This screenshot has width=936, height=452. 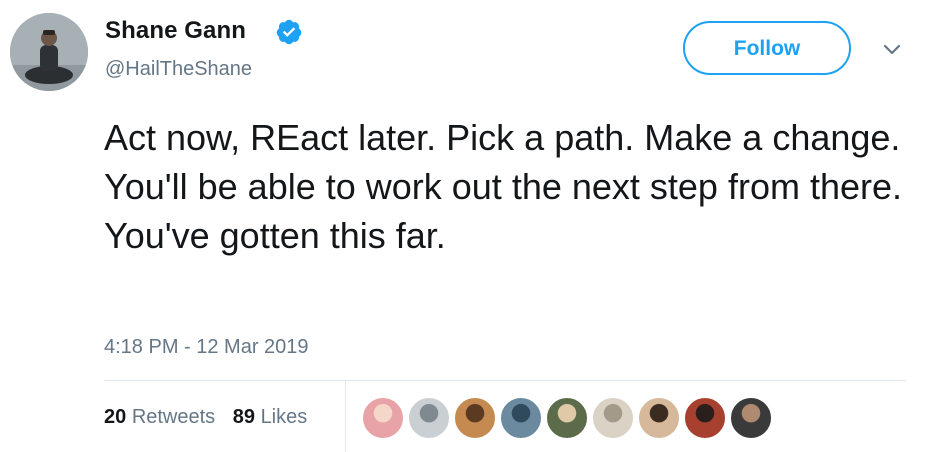 I want to click on tweet-stats: 20 Retweets 89 Likes, so click(x=211, y=417).